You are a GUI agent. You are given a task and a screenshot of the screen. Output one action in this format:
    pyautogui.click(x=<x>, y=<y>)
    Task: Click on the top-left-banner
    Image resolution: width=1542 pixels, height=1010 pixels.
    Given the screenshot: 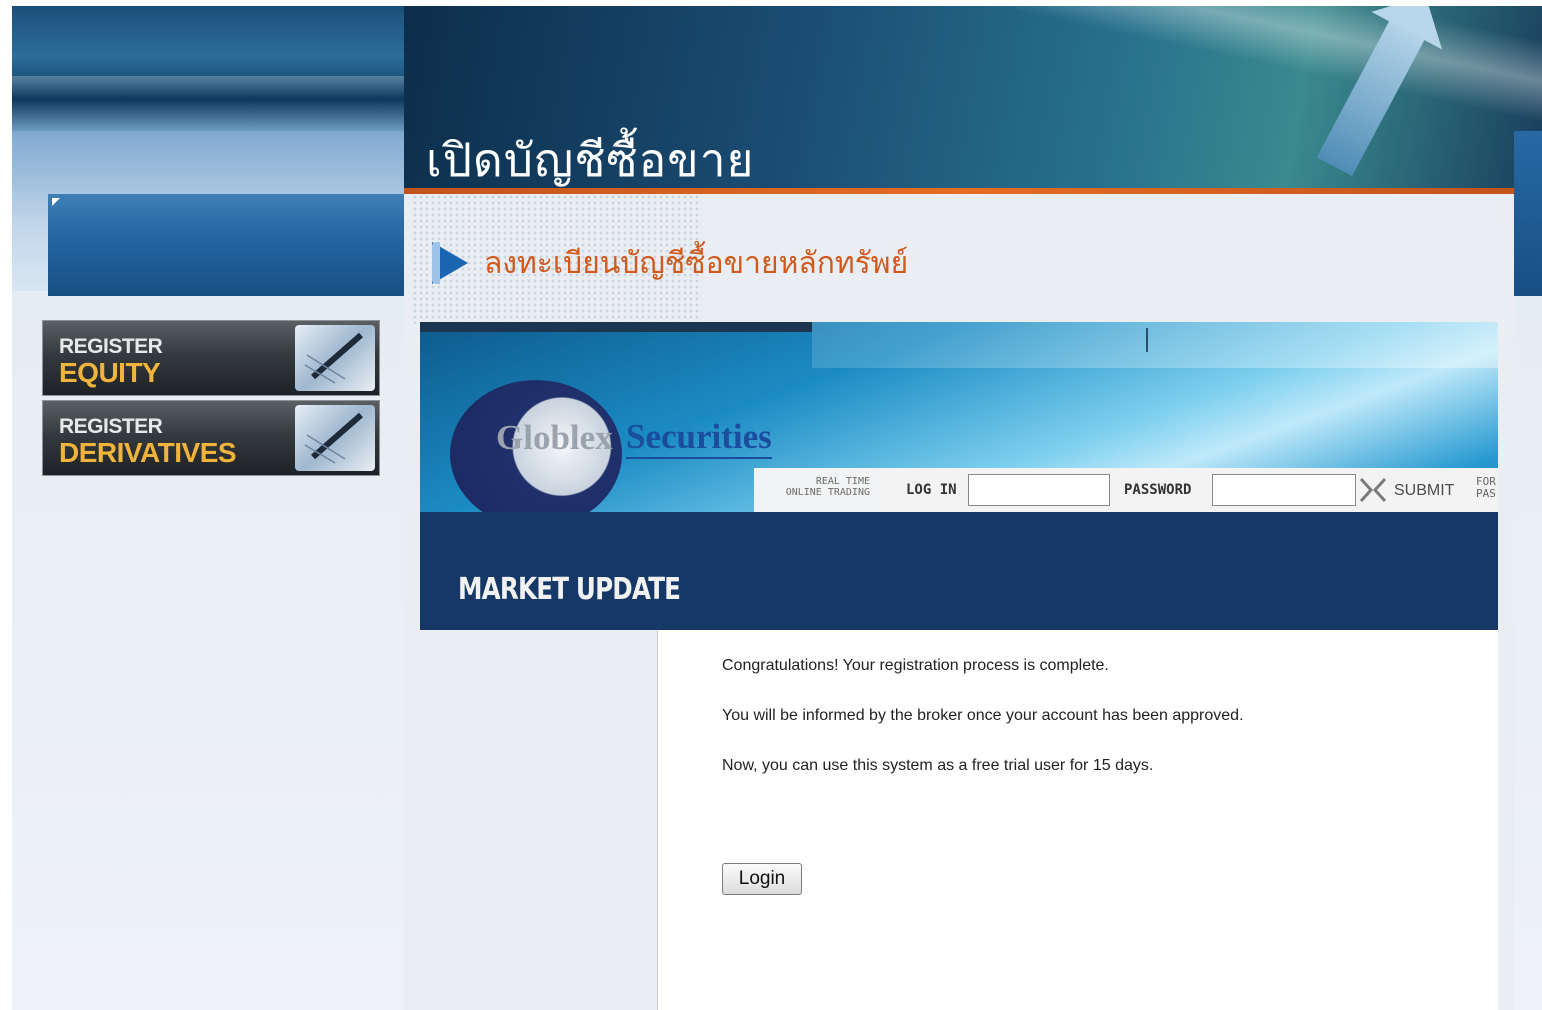 What is the action you would take?
    pyautogui.click(x=212, y=68)
    